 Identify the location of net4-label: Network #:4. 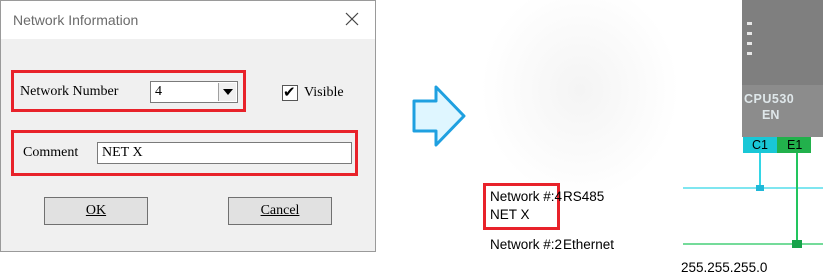
(526, 196).